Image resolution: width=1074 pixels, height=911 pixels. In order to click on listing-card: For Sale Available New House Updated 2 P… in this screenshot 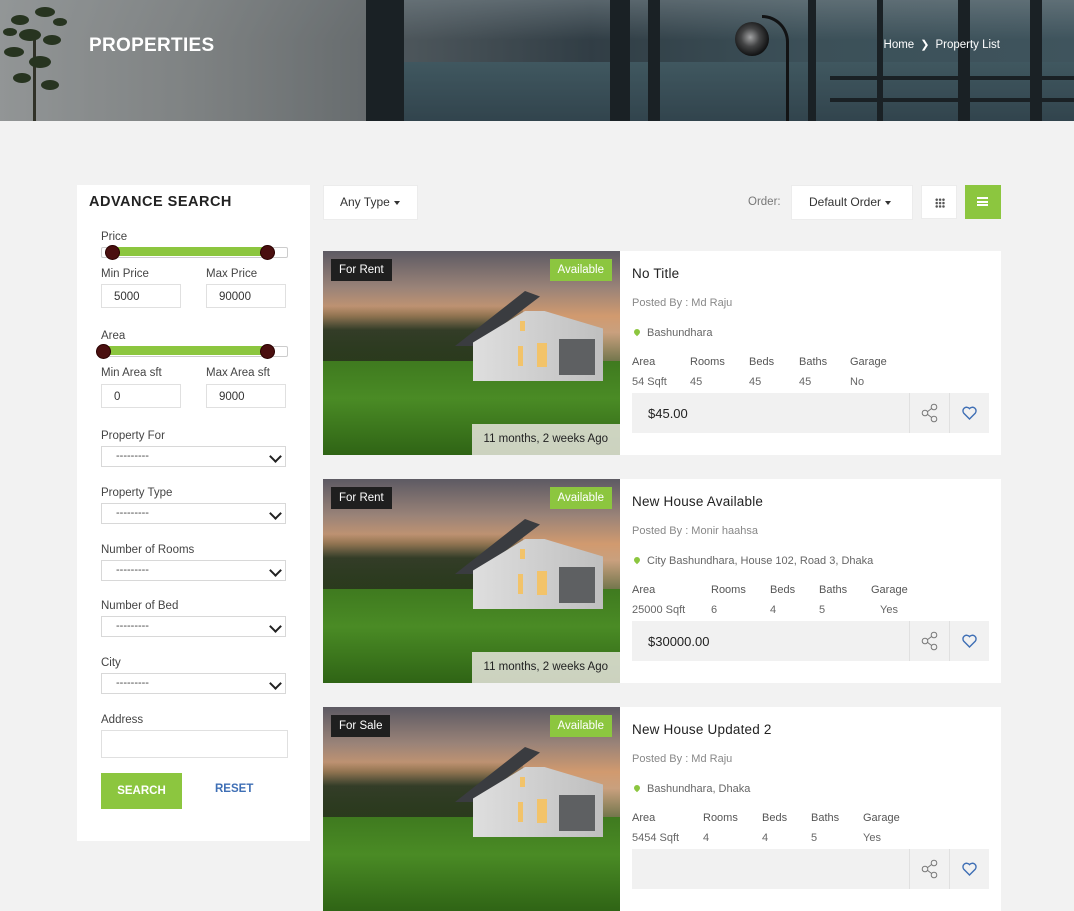, I will do `click(662, 809)`.